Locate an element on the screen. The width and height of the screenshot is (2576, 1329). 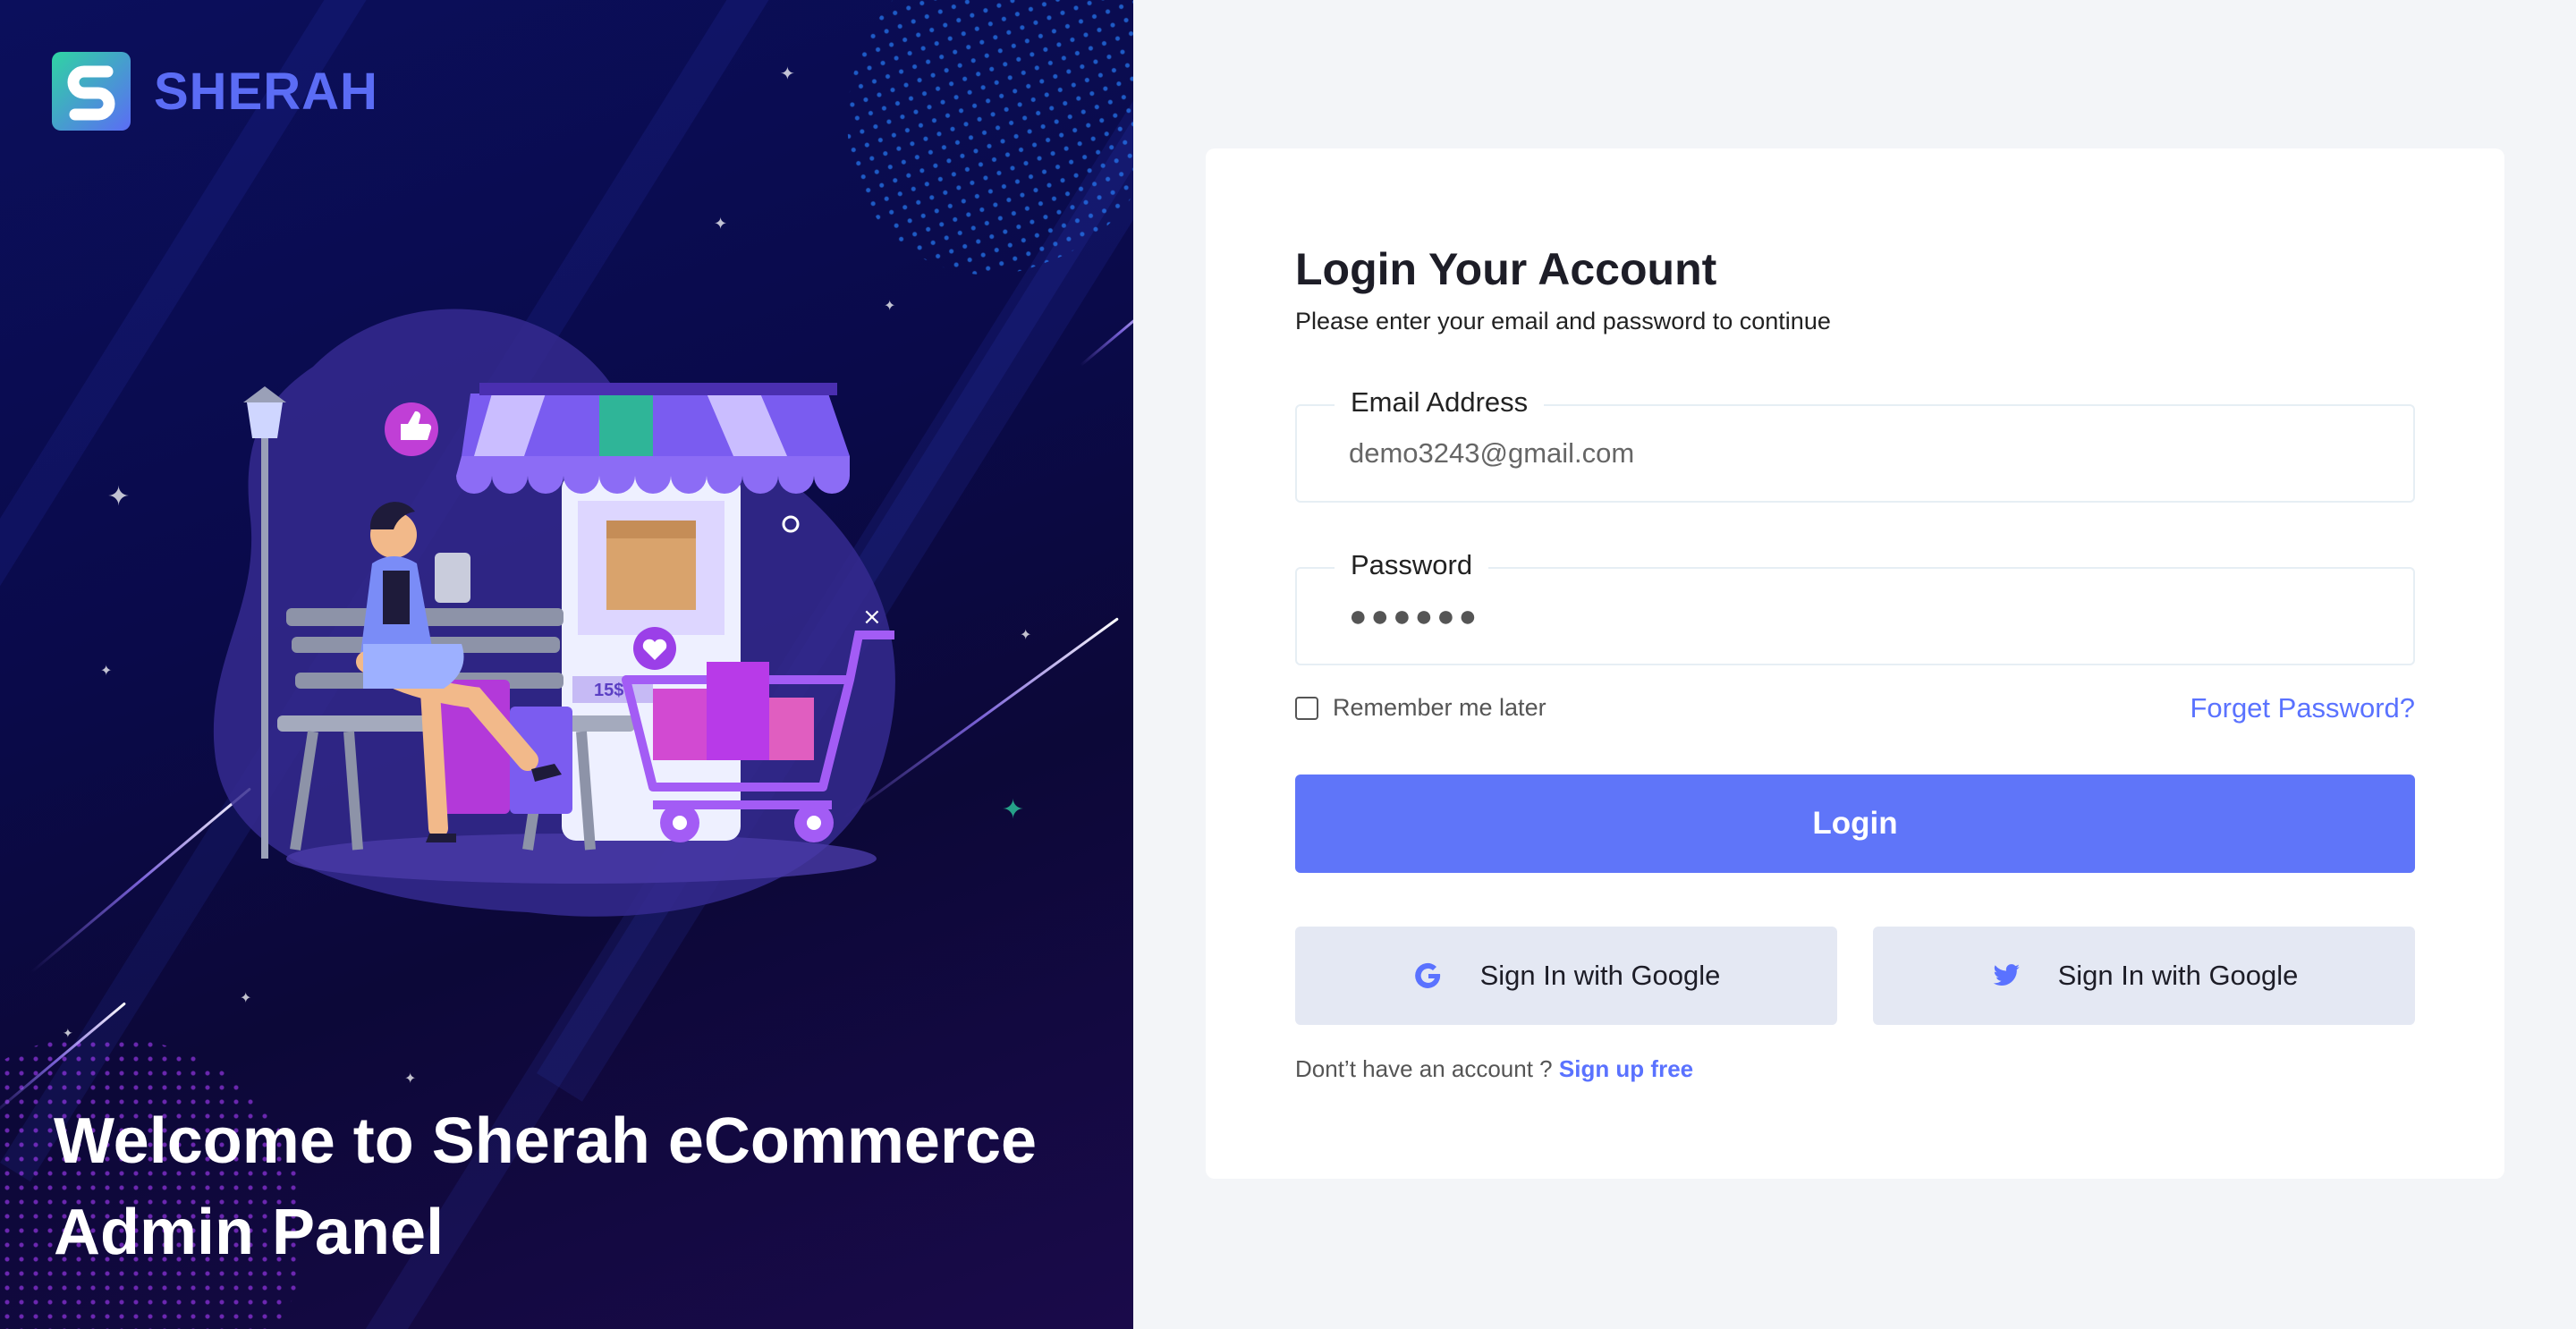
brand-logo: SHERAH is located at coordinates (215, 91).